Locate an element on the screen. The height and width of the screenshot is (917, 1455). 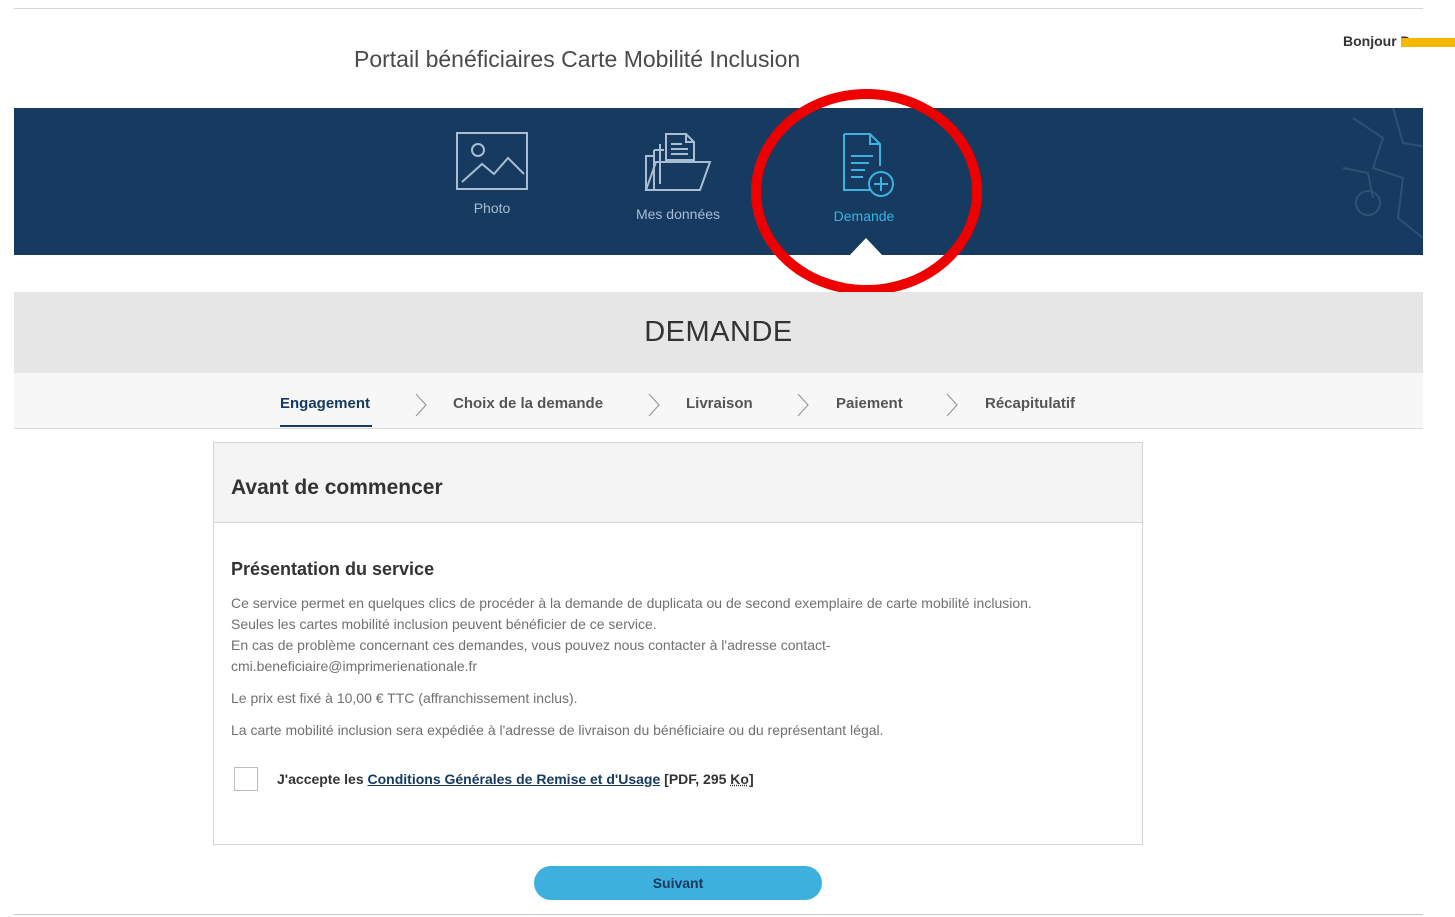
step-engagement: Engagement is located at coordinates (325, 403).